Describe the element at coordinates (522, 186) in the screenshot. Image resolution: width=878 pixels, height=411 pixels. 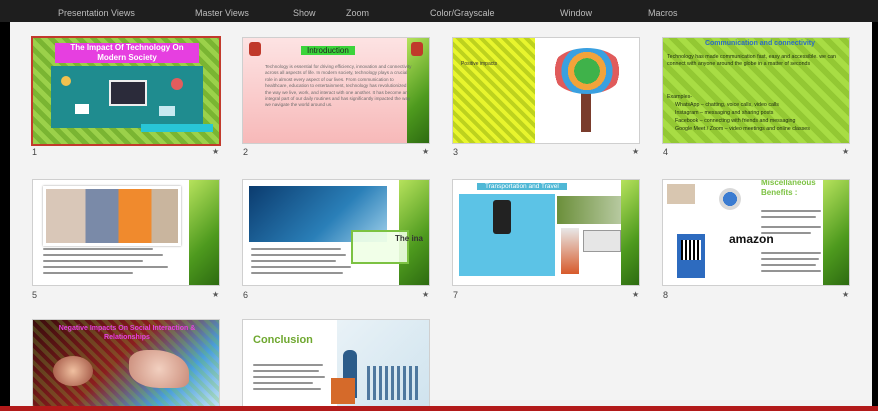
I see `slide-7-title: Transportation and Travel` at that location.